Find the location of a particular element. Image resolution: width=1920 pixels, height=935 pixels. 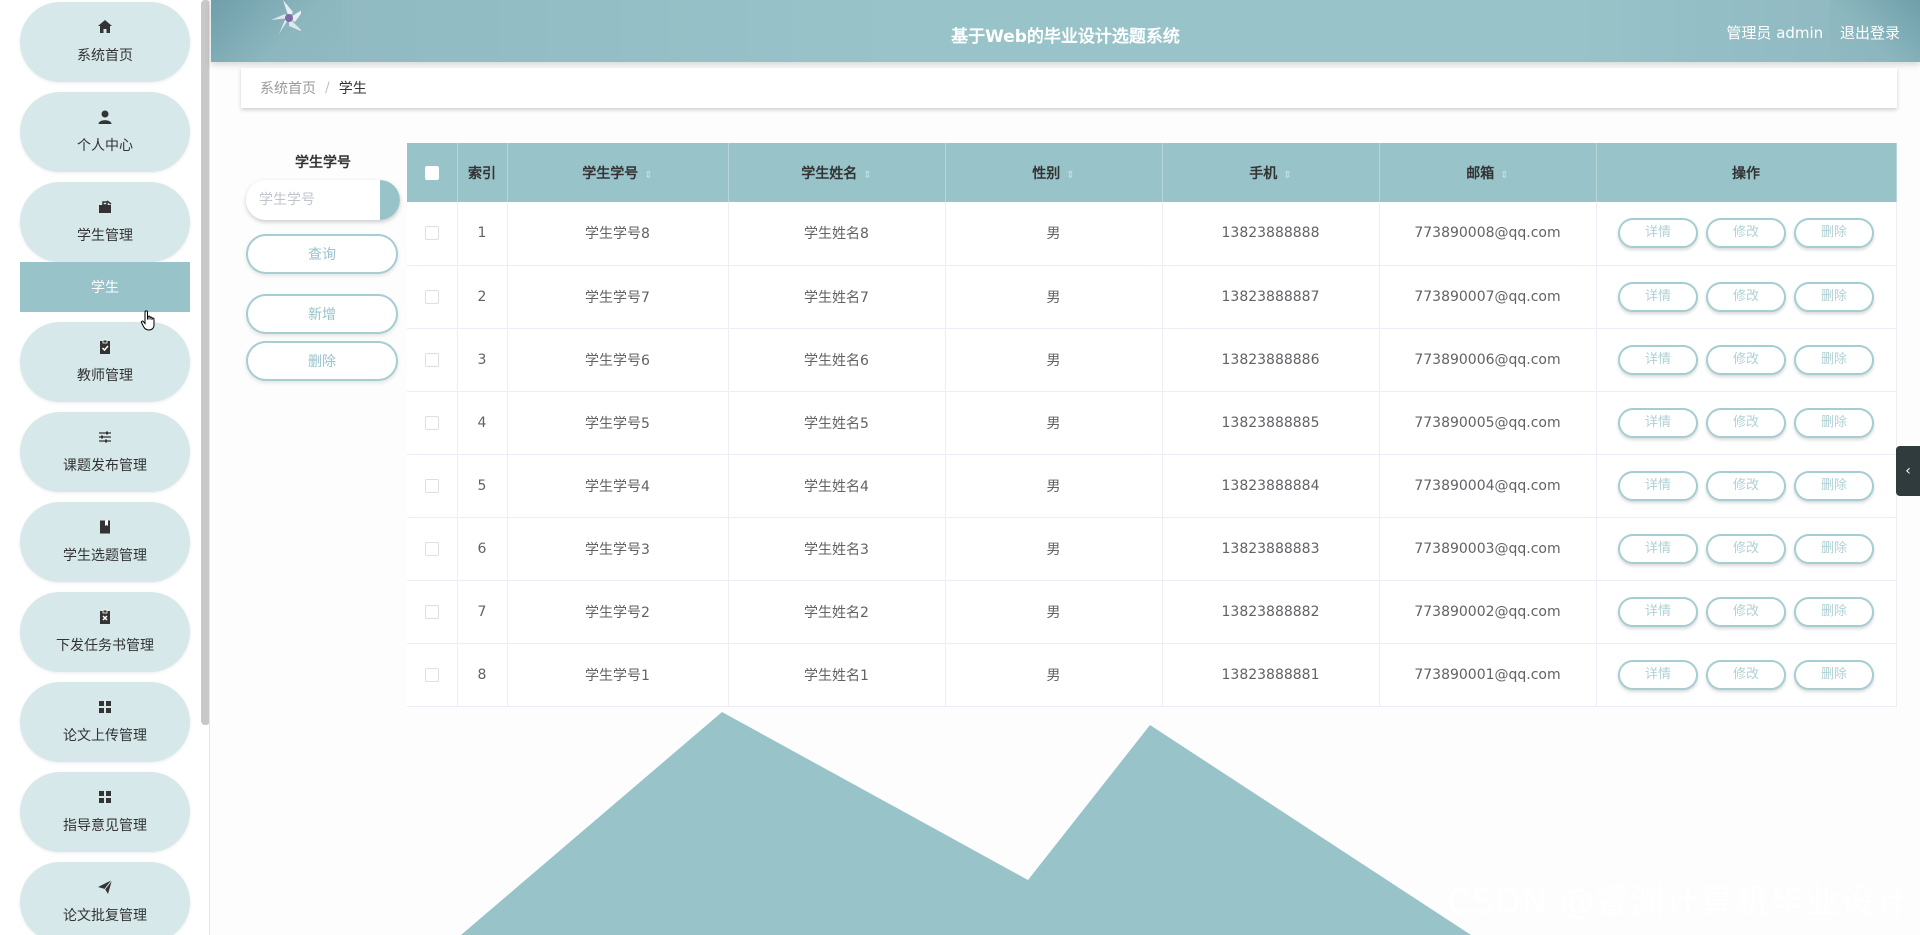

cell-student-no: 学生学号5 is located at coordinates (618, 423).